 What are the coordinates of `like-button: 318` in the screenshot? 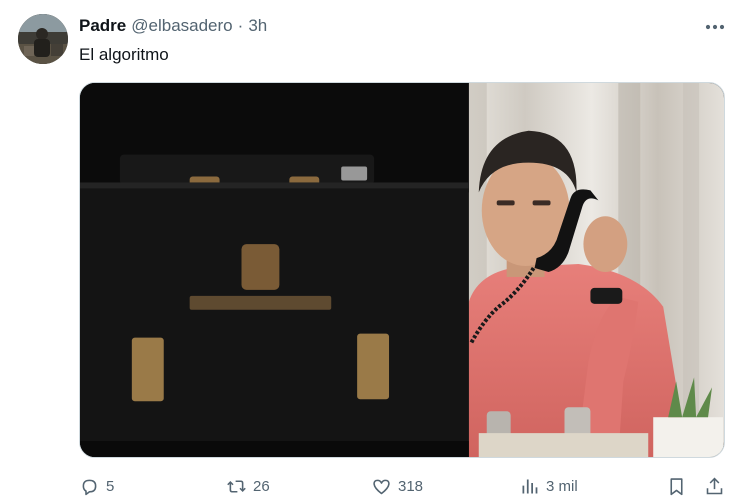 It's located at (397, 486).